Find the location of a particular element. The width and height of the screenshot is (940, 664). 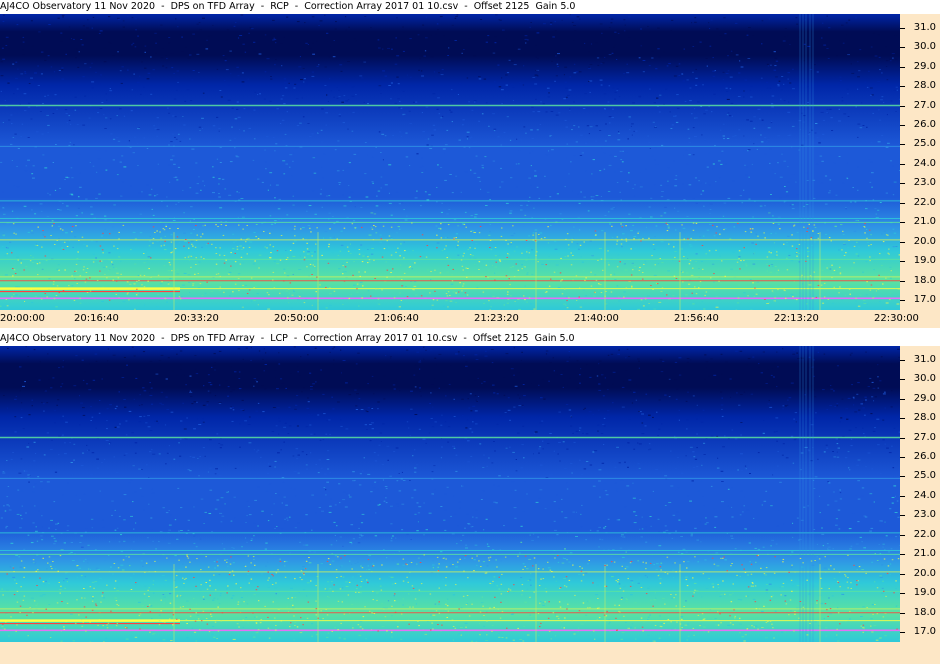

bottom-axis-strip is located at coordinates (470, 653).